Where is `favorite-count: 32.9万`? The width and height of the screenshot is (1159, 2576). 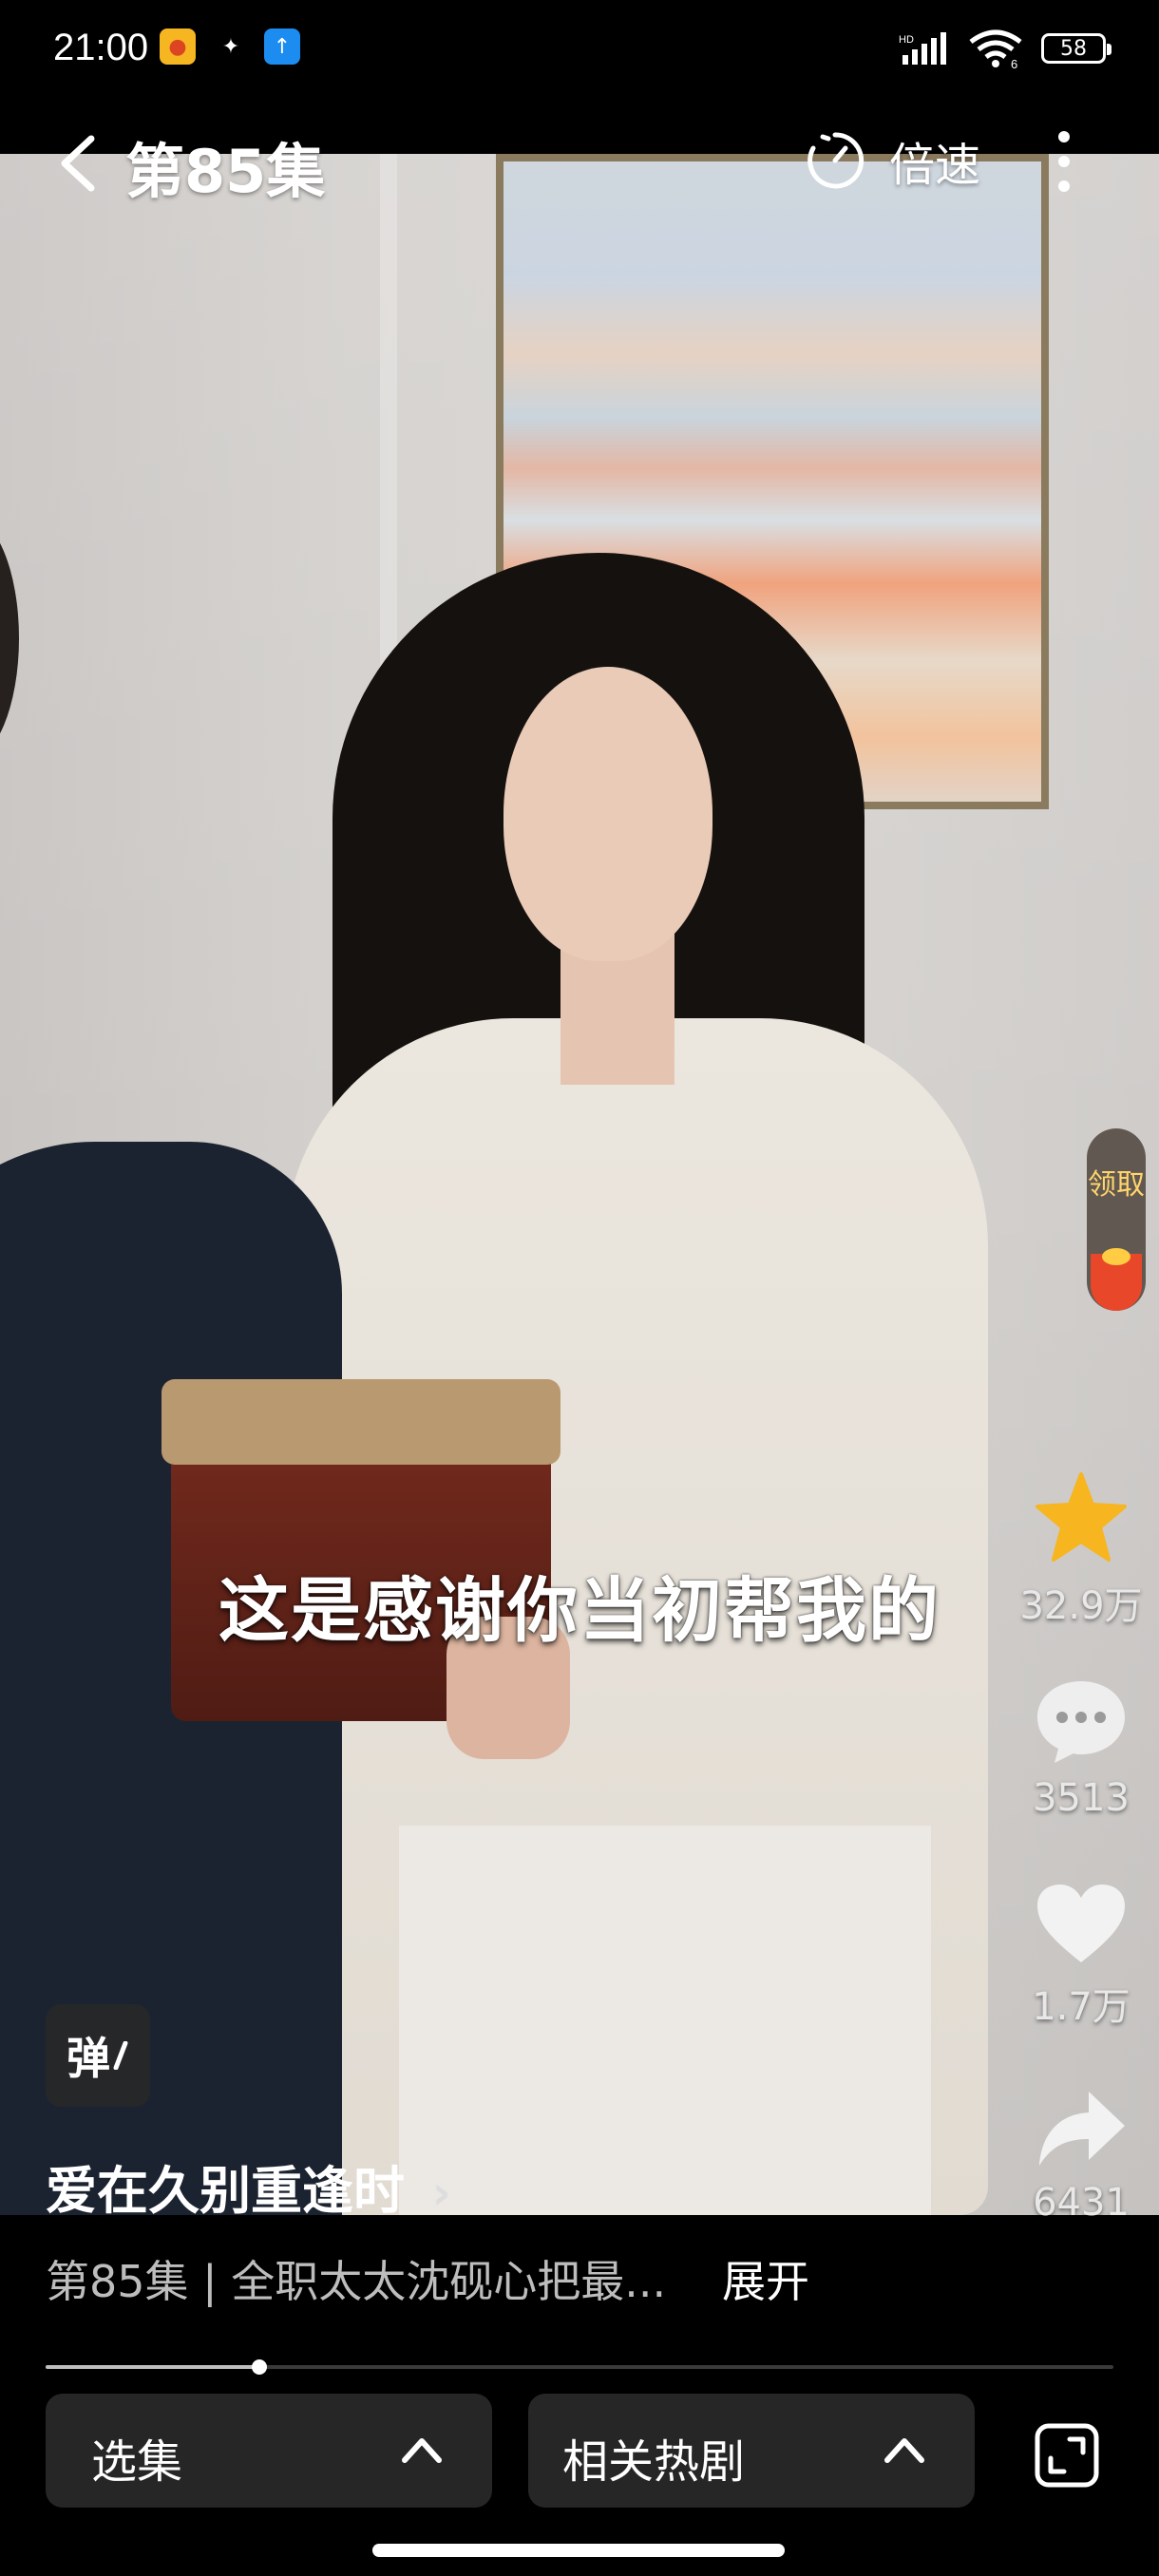 favorite-count: 32.9万 is located at coordinates (1081, 1606).